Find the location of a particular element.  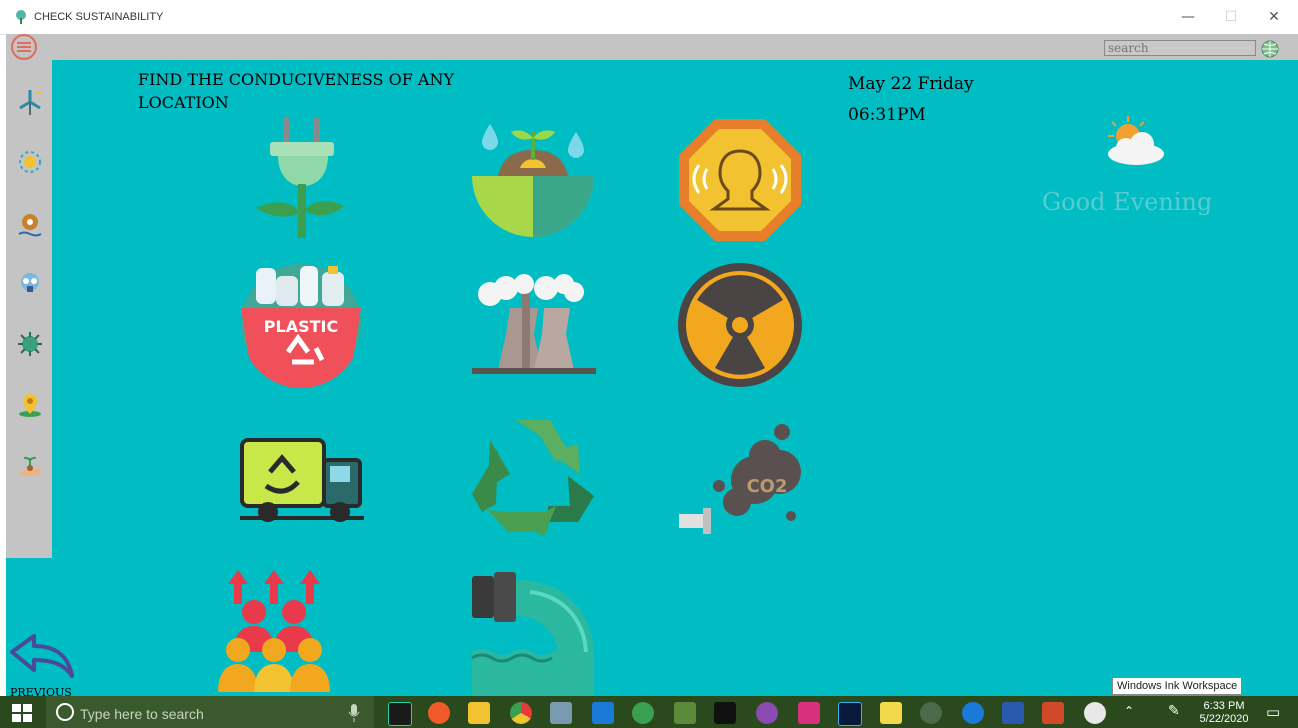

co2-label: CO2 is located at coordinates (766, 486).